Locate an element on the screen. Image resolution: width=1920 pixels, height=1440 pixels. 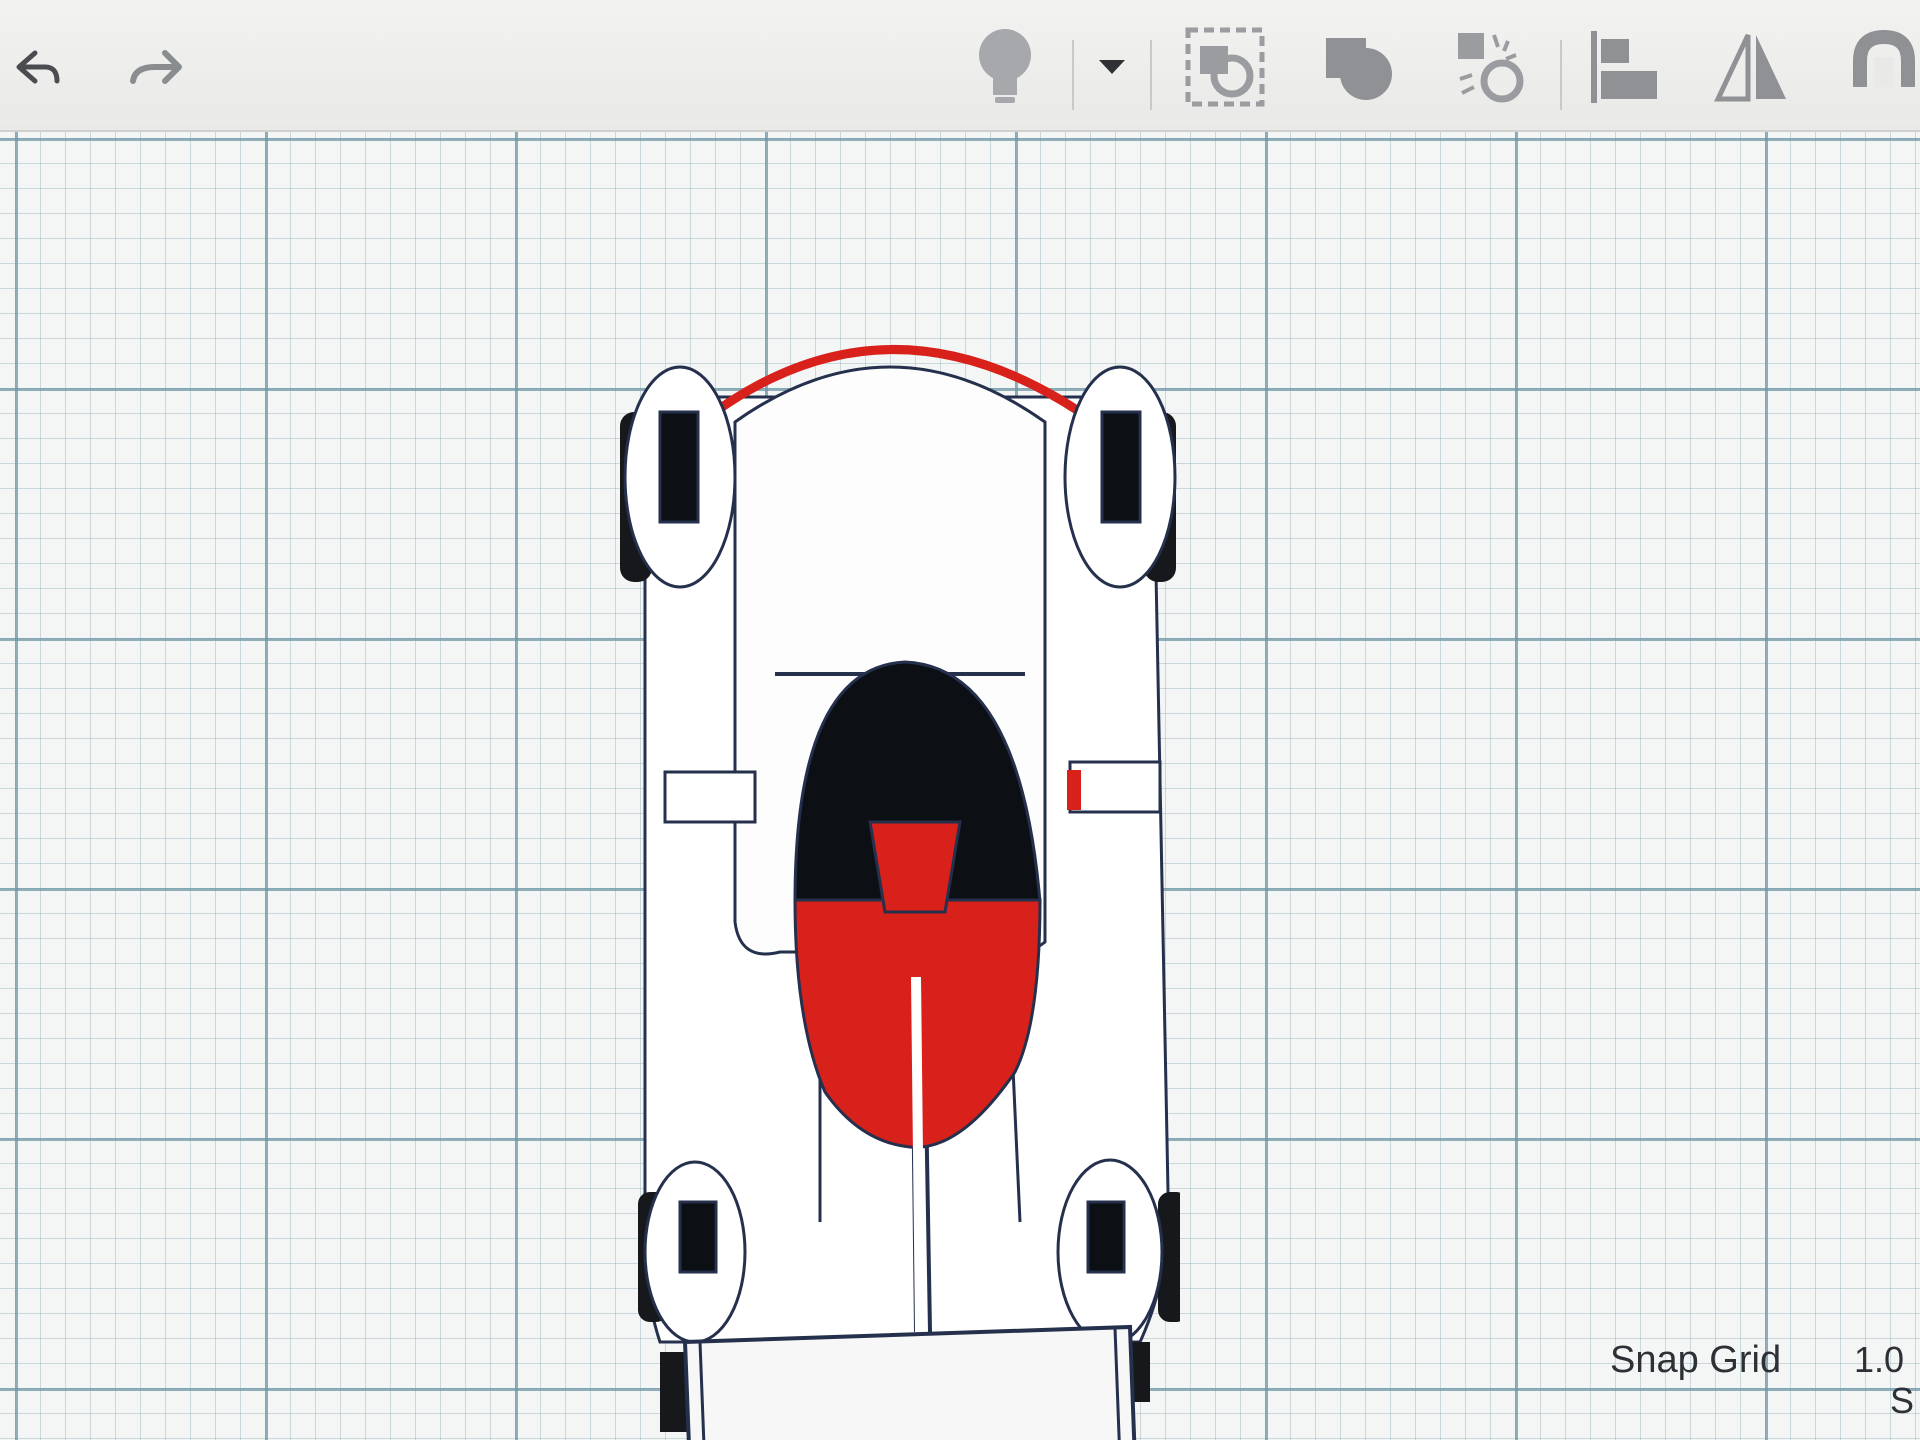
redo-button is located at coordinates (160, 67).